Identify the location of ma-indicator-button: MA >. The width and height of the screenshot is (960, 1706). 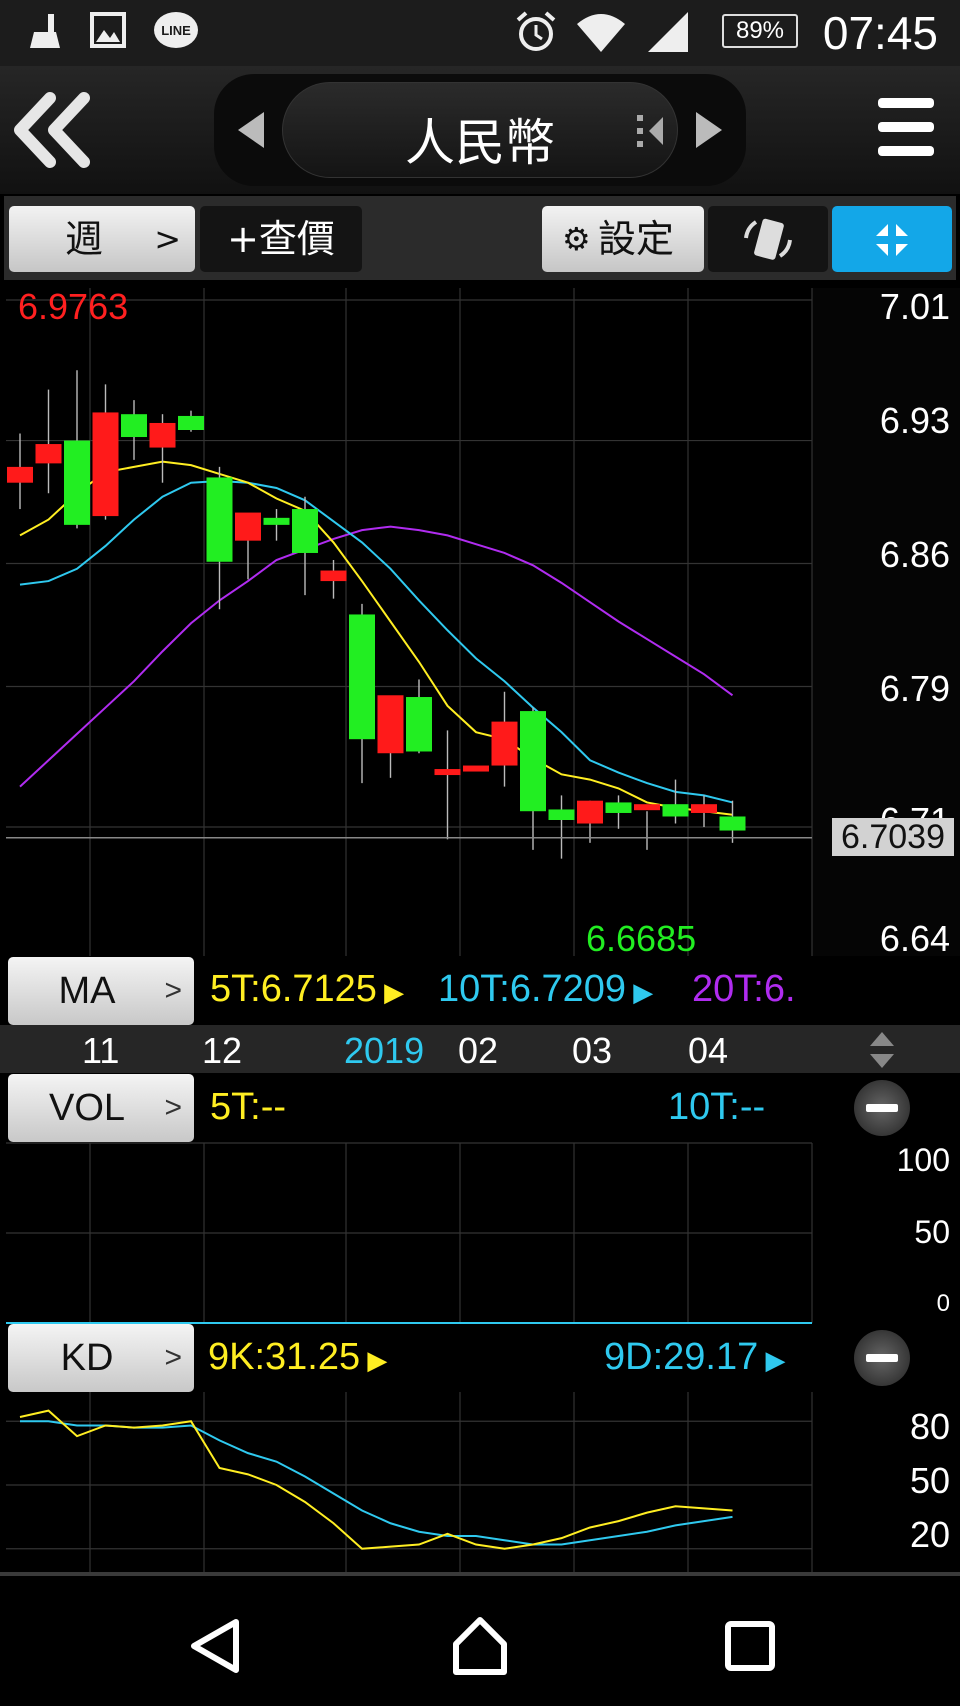
(101, 991).